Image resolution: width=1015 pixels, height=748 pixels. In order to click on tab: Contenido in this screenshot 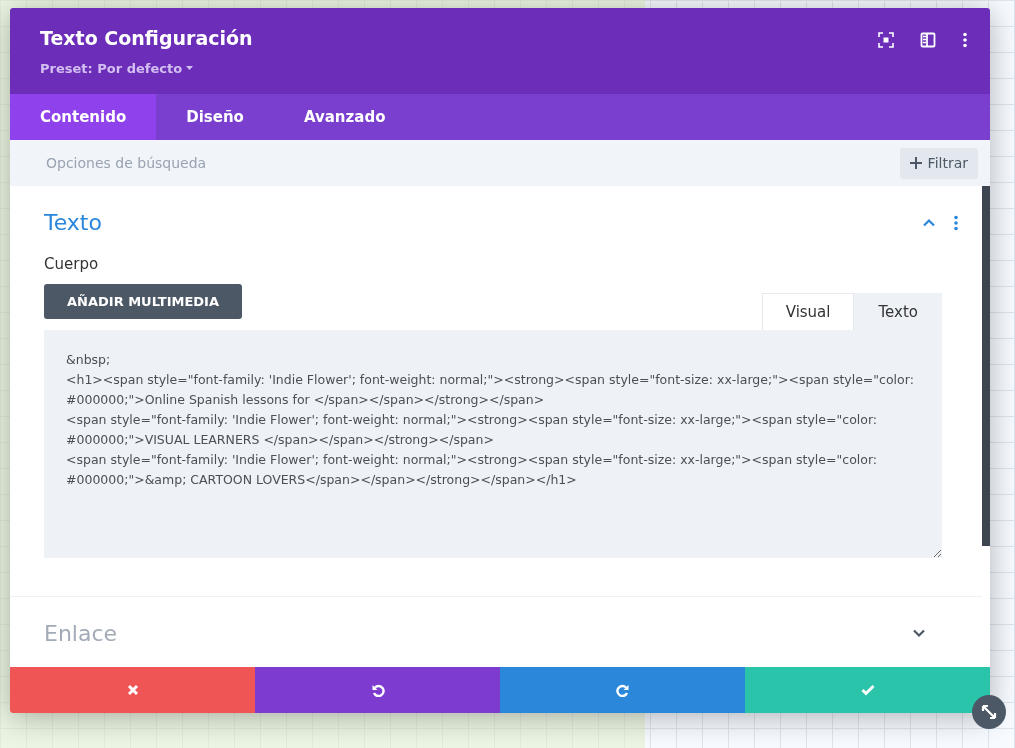, I will do `click(83, 117)`.